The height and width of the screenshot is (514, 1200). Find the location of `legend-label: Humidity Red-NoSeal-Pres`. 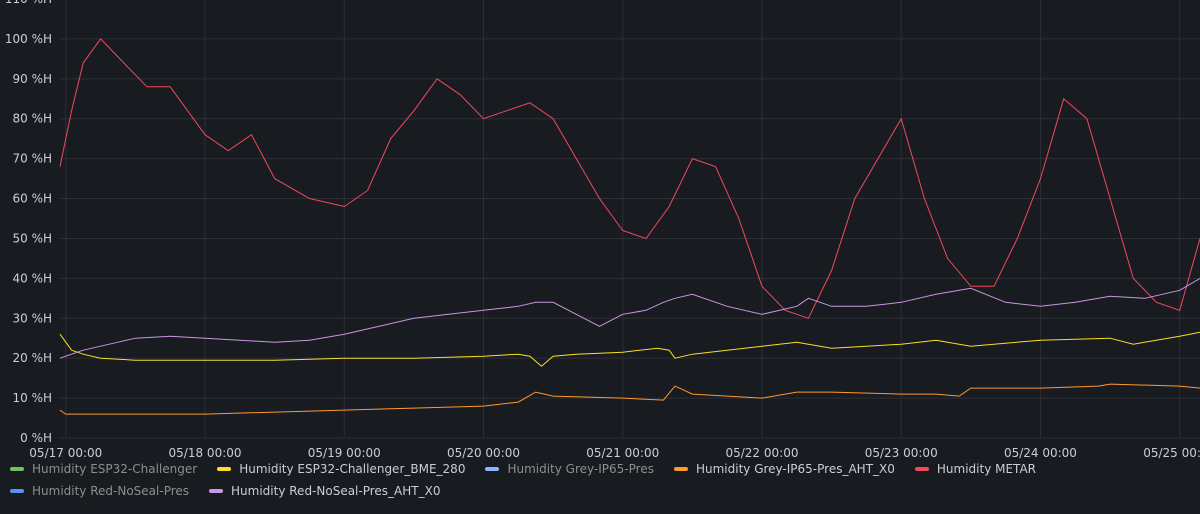

legend-label: Humidity Red-NoSeal-Pres is located at coordinates (111, 491).